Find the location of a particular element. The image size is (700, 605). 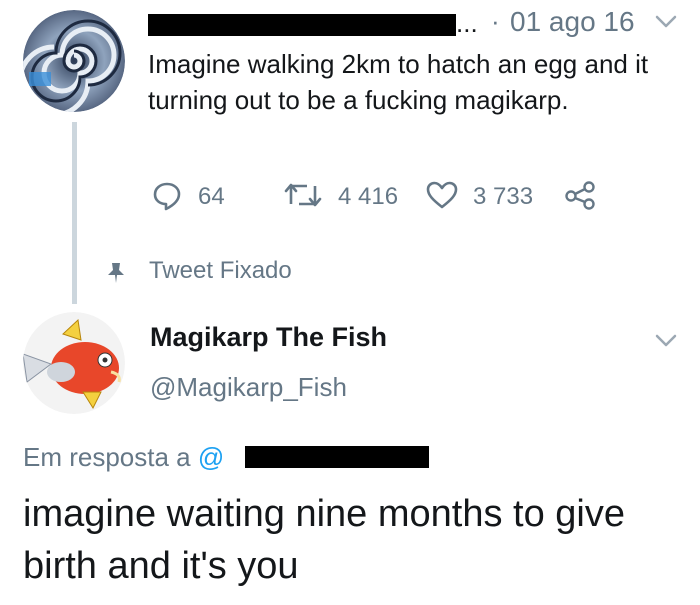

like-count: 3 733 is located at coordinates (503, 196).